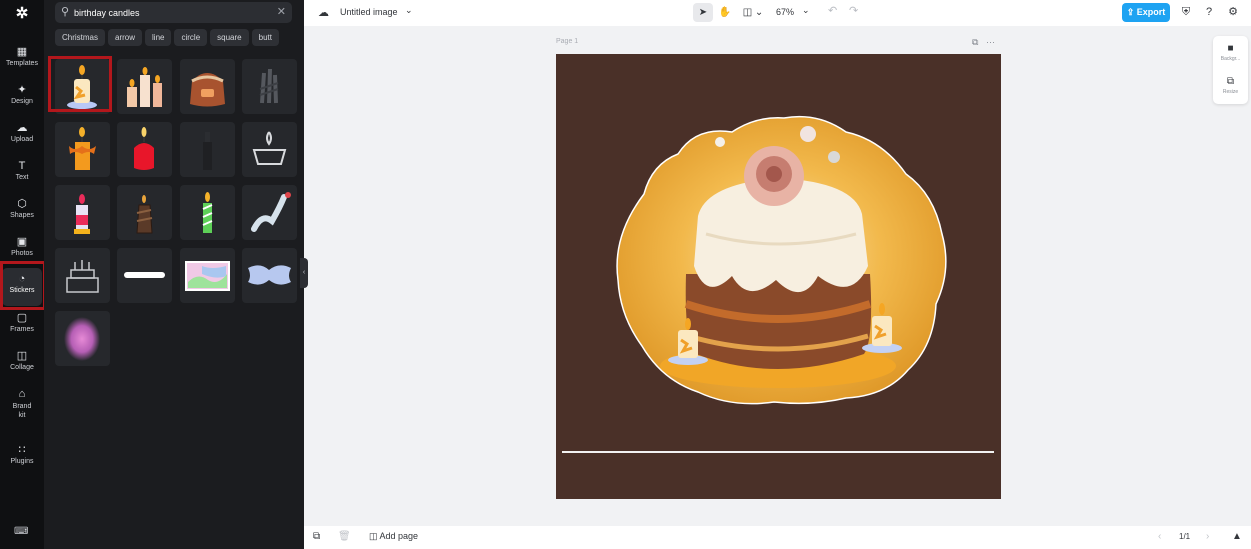 The height and width of the screenshot is (549, 1251). I want to click on sticker-cake-outline, so click(82, 275).